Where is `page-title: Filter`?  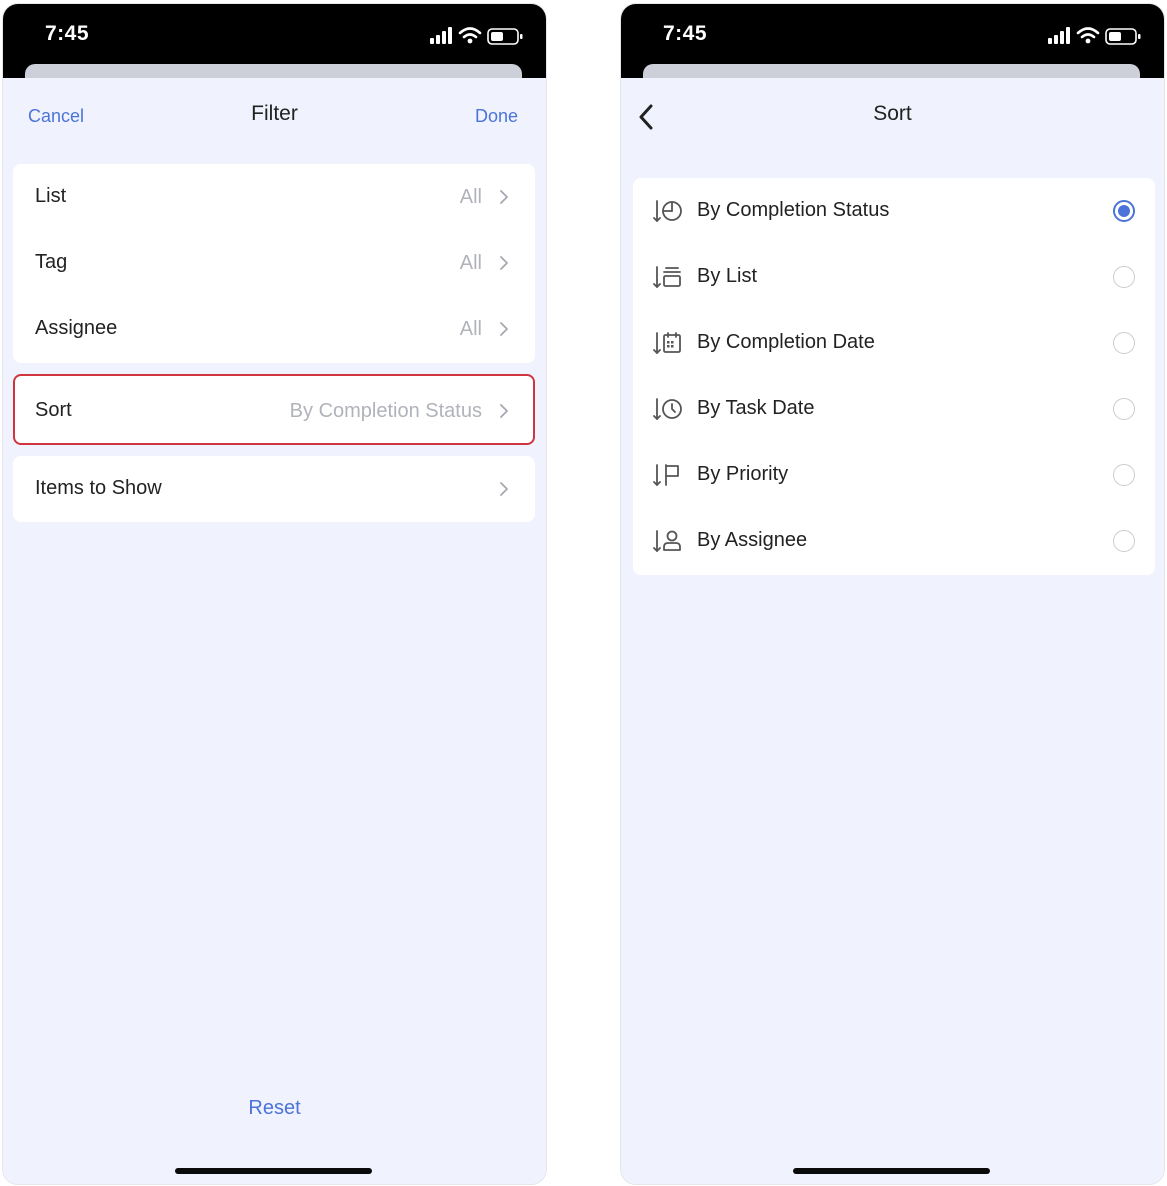
page-title: Filter is located at coordinates (274, 113).